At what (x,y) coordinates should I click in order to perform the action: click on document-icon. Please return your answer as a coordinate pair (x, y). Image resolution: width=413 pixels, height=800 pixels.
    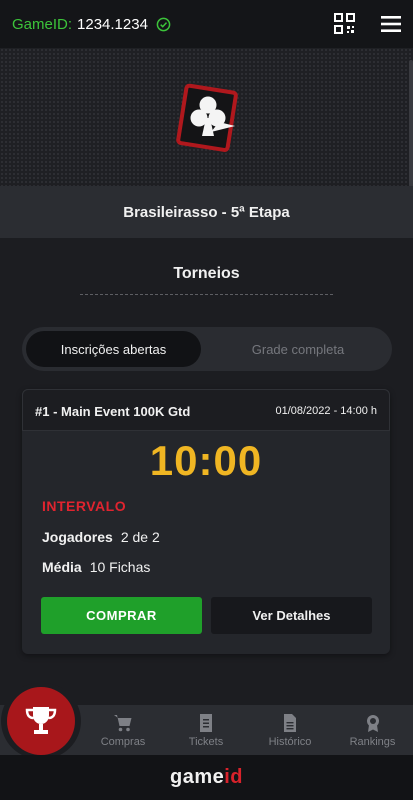
    Looking at the image, I should click on (290, 722).